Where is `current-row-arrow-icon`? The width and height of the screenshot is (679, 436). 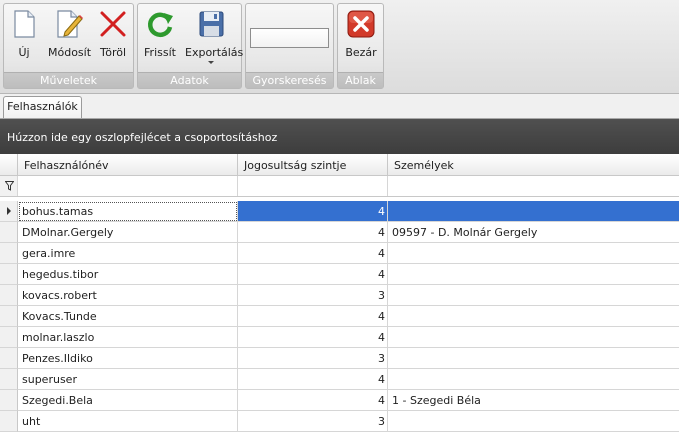 current-row-arrow-icon is located at coordinates (9, 211).